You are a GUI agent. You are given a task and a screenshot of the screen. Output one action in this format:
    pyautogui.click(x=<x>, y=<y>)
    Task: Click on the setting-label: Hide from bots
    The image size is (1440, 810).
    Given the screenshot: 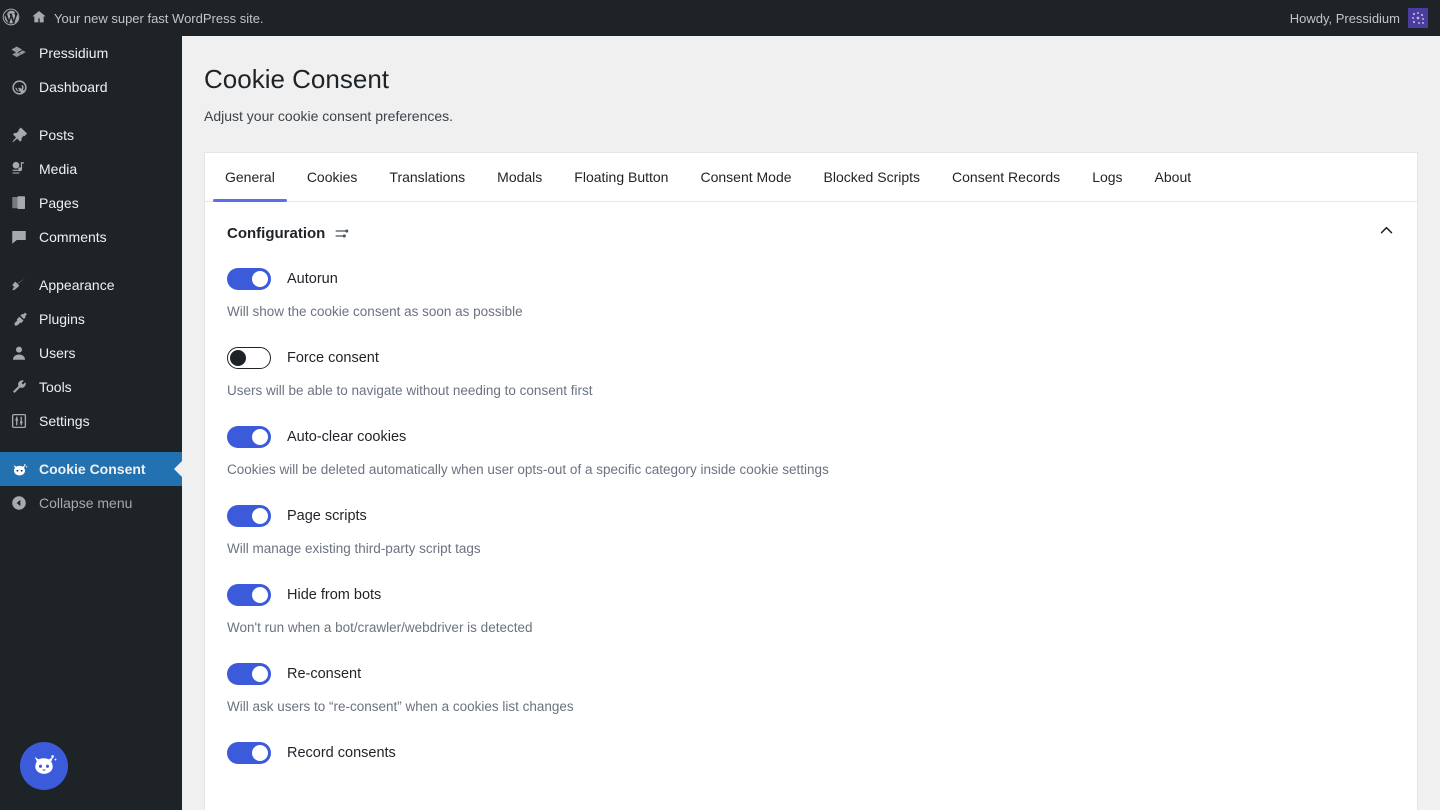 What is the action you would take?
    pyautogui.click(x=334, y=595)
    